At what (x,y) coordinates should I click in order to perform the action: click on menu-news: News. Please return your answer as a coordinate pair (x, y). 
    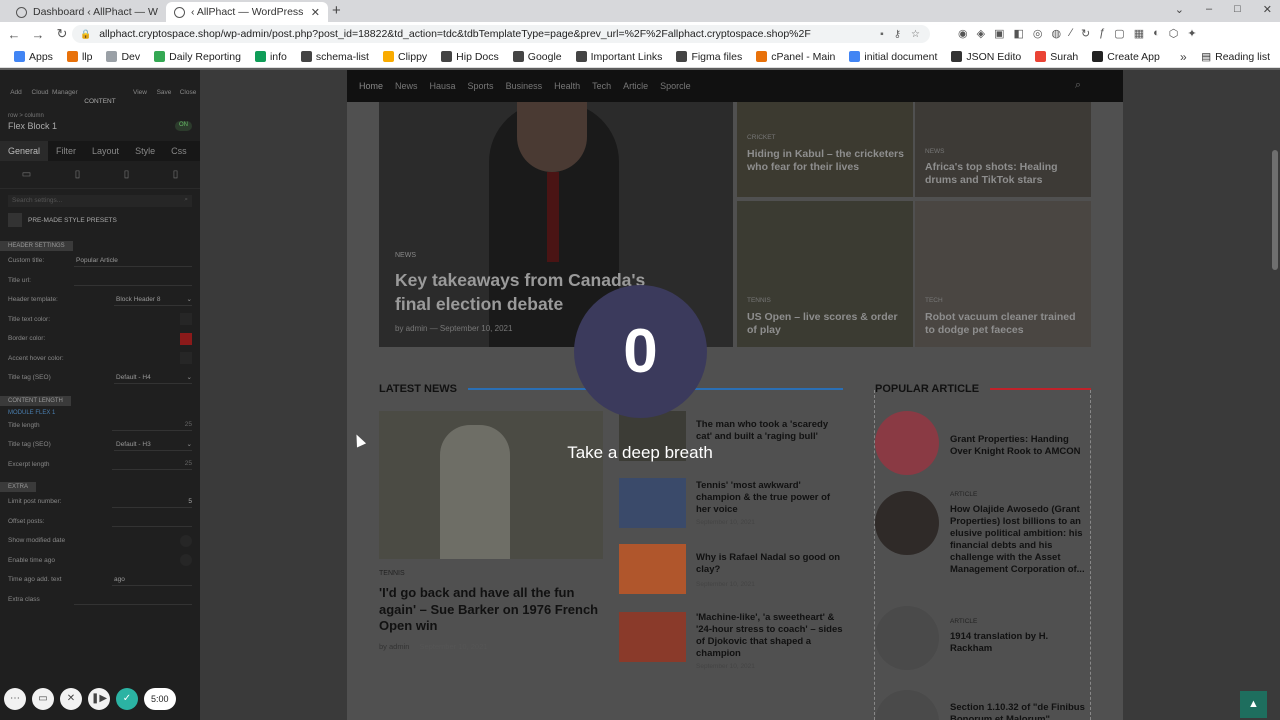
    Looking at the image, I should click on (406, 86).